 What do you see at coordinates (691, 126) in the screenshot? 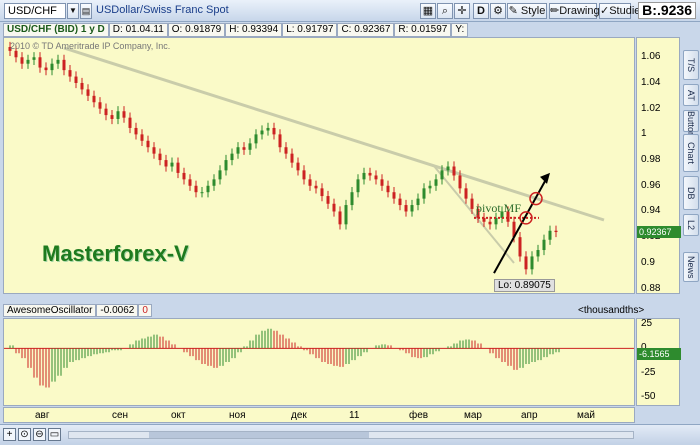
I see `side-tab-buttons: Buttons` at bounding box center [691, 126].